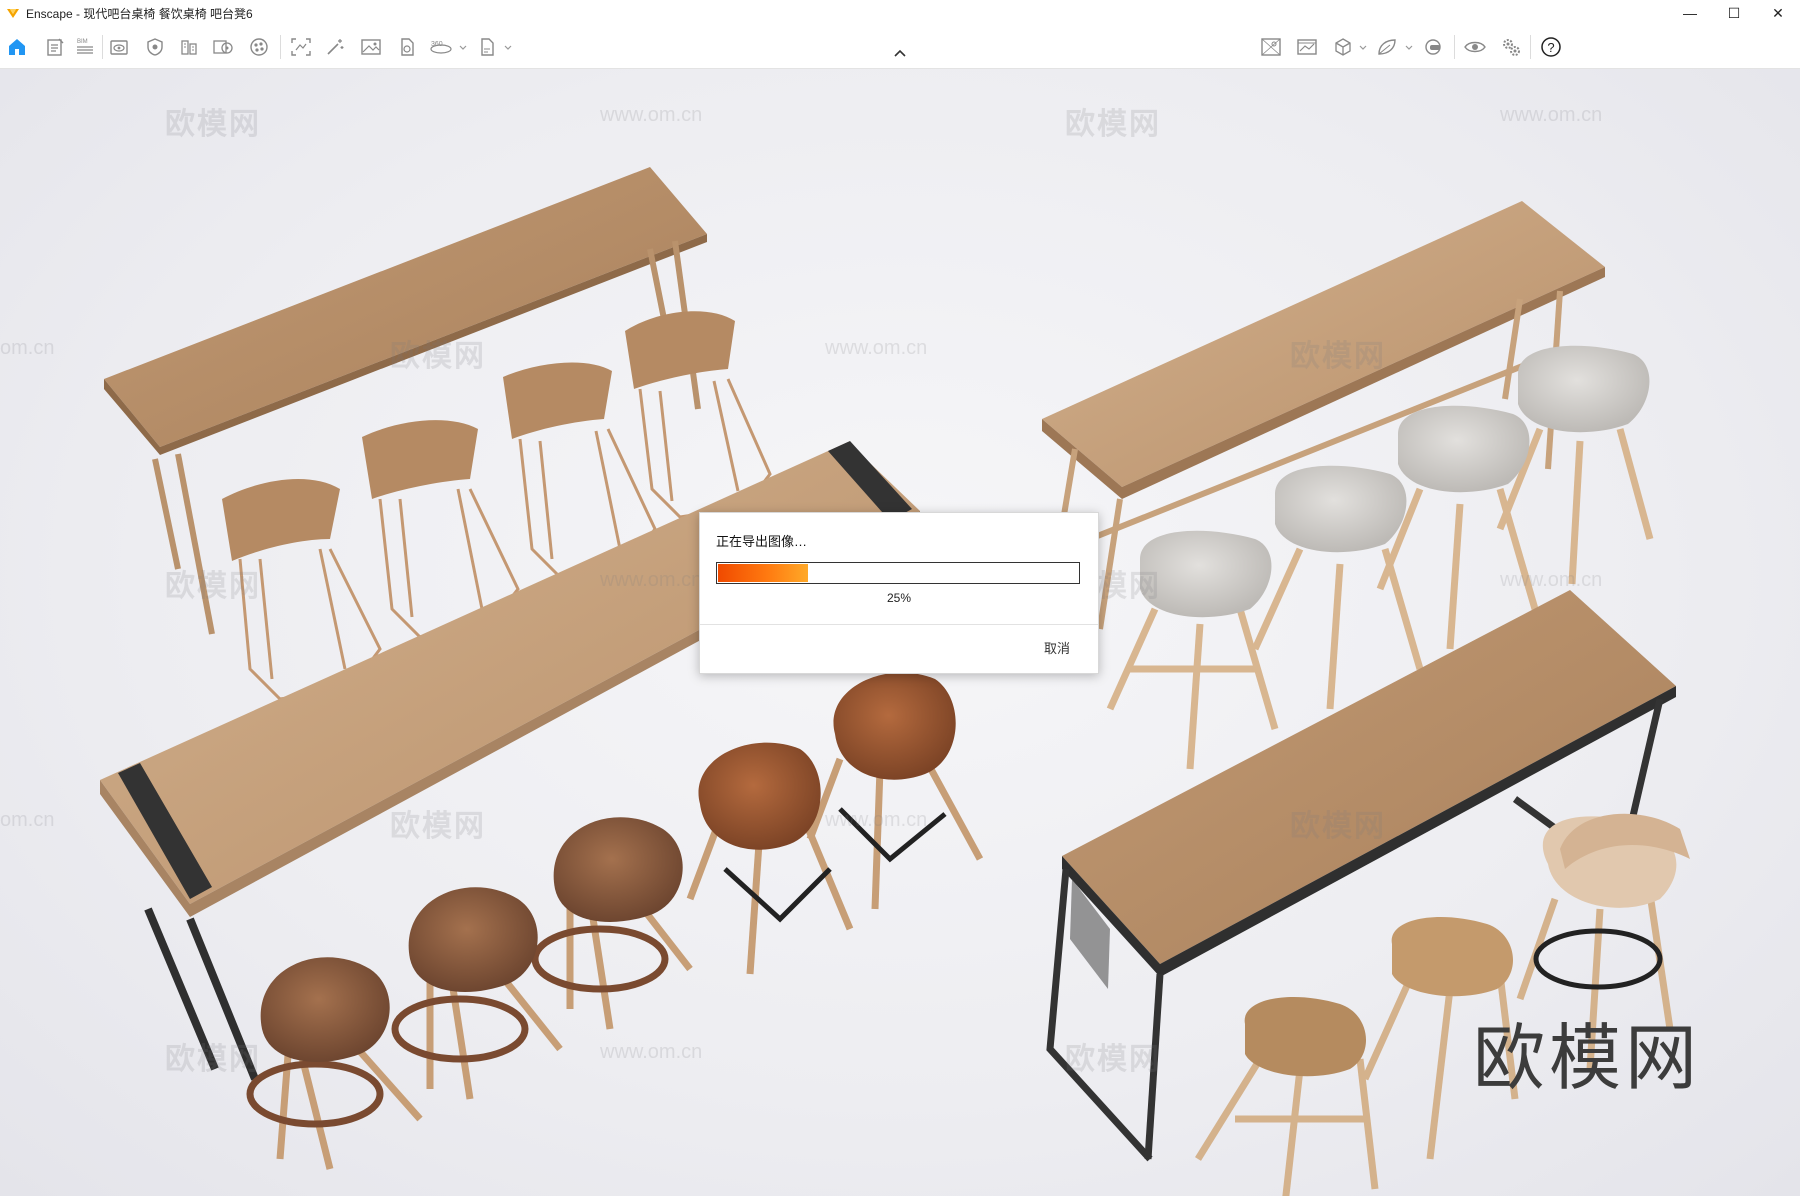 This screenshot has height=1196, width=1800. I want to click on close-button: ✕, so click(1778, 13).